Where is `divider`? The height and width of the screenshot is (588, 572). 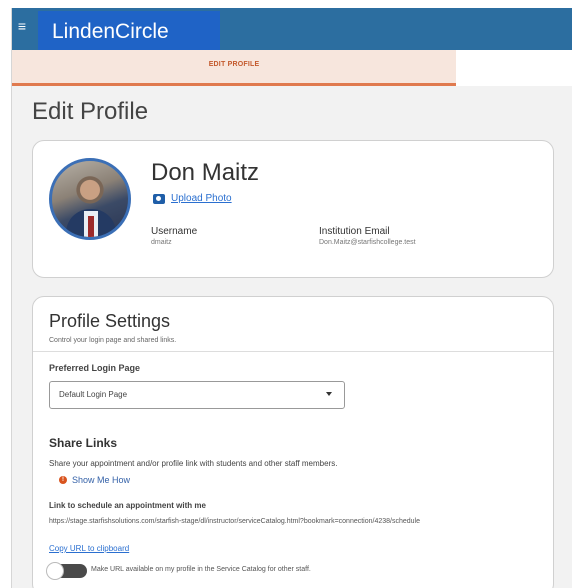 divider is located at coordinates (293, 351).